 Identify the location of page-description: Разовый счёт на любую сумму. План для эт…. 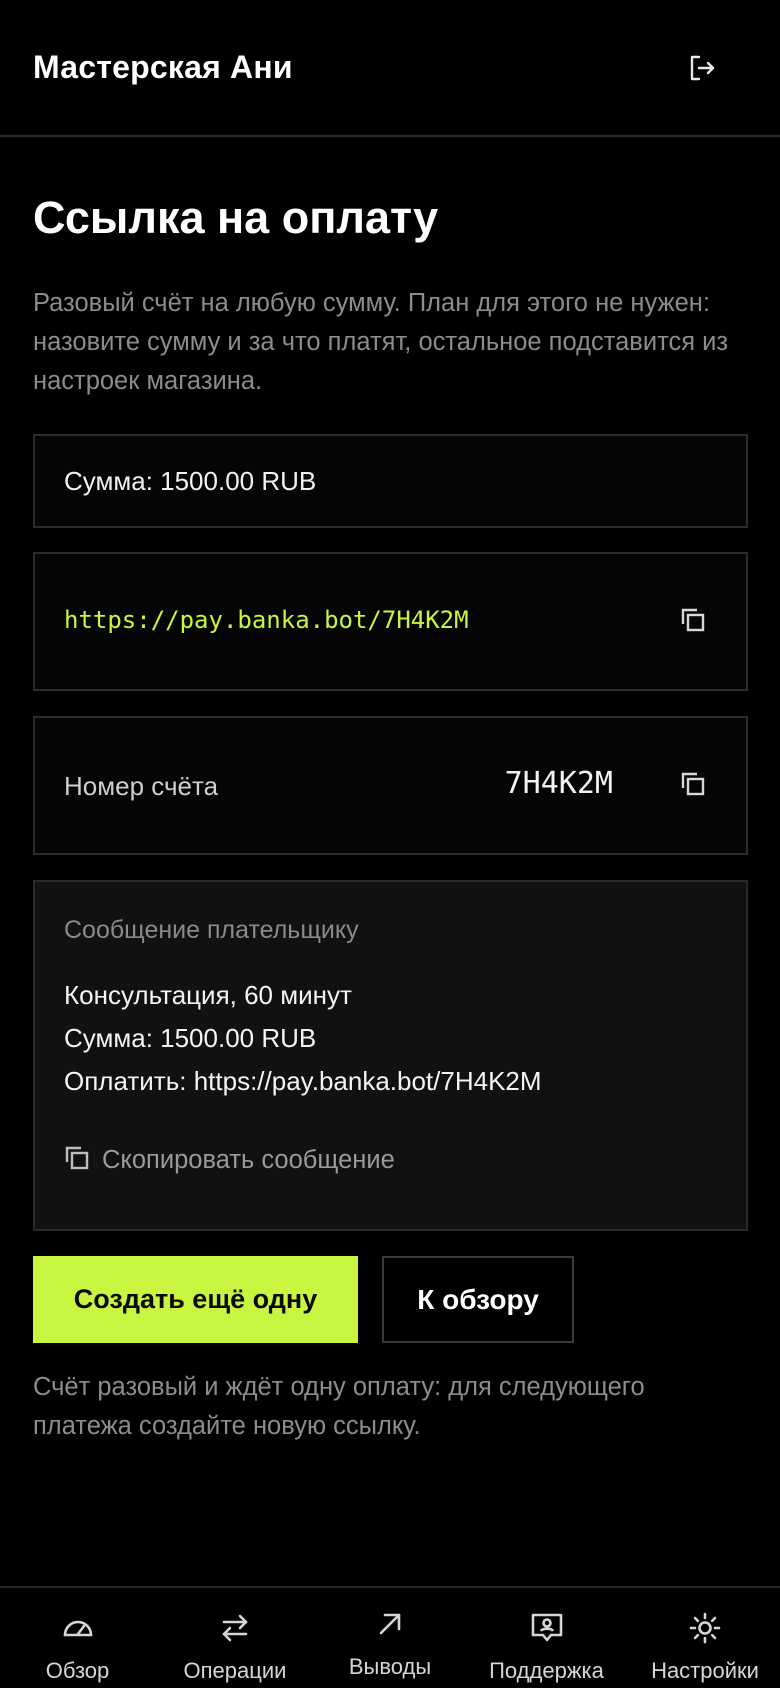
(381, 342).